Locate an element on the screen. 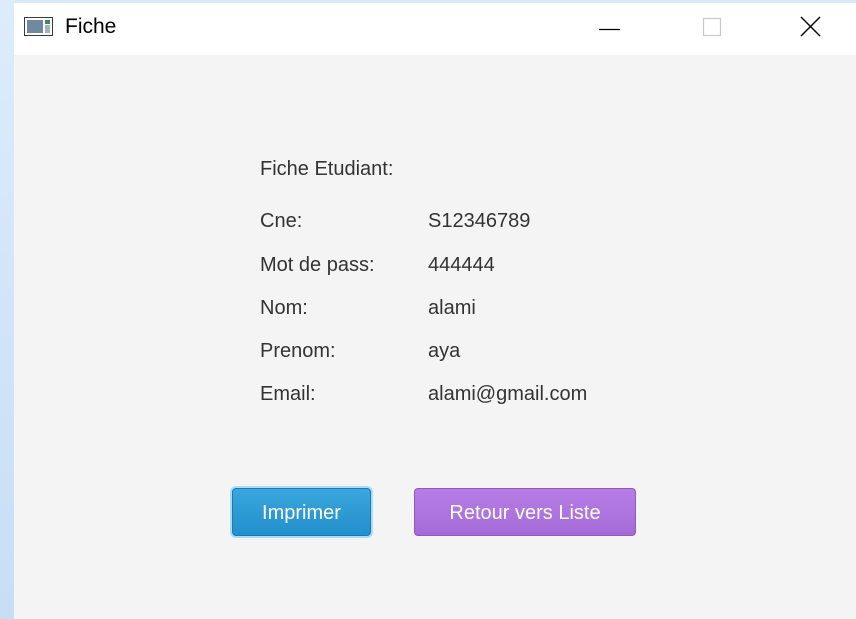 The width and height of the screenshot is (856, 619). cne-value: S12346789 is located at coordinates (479, 221).